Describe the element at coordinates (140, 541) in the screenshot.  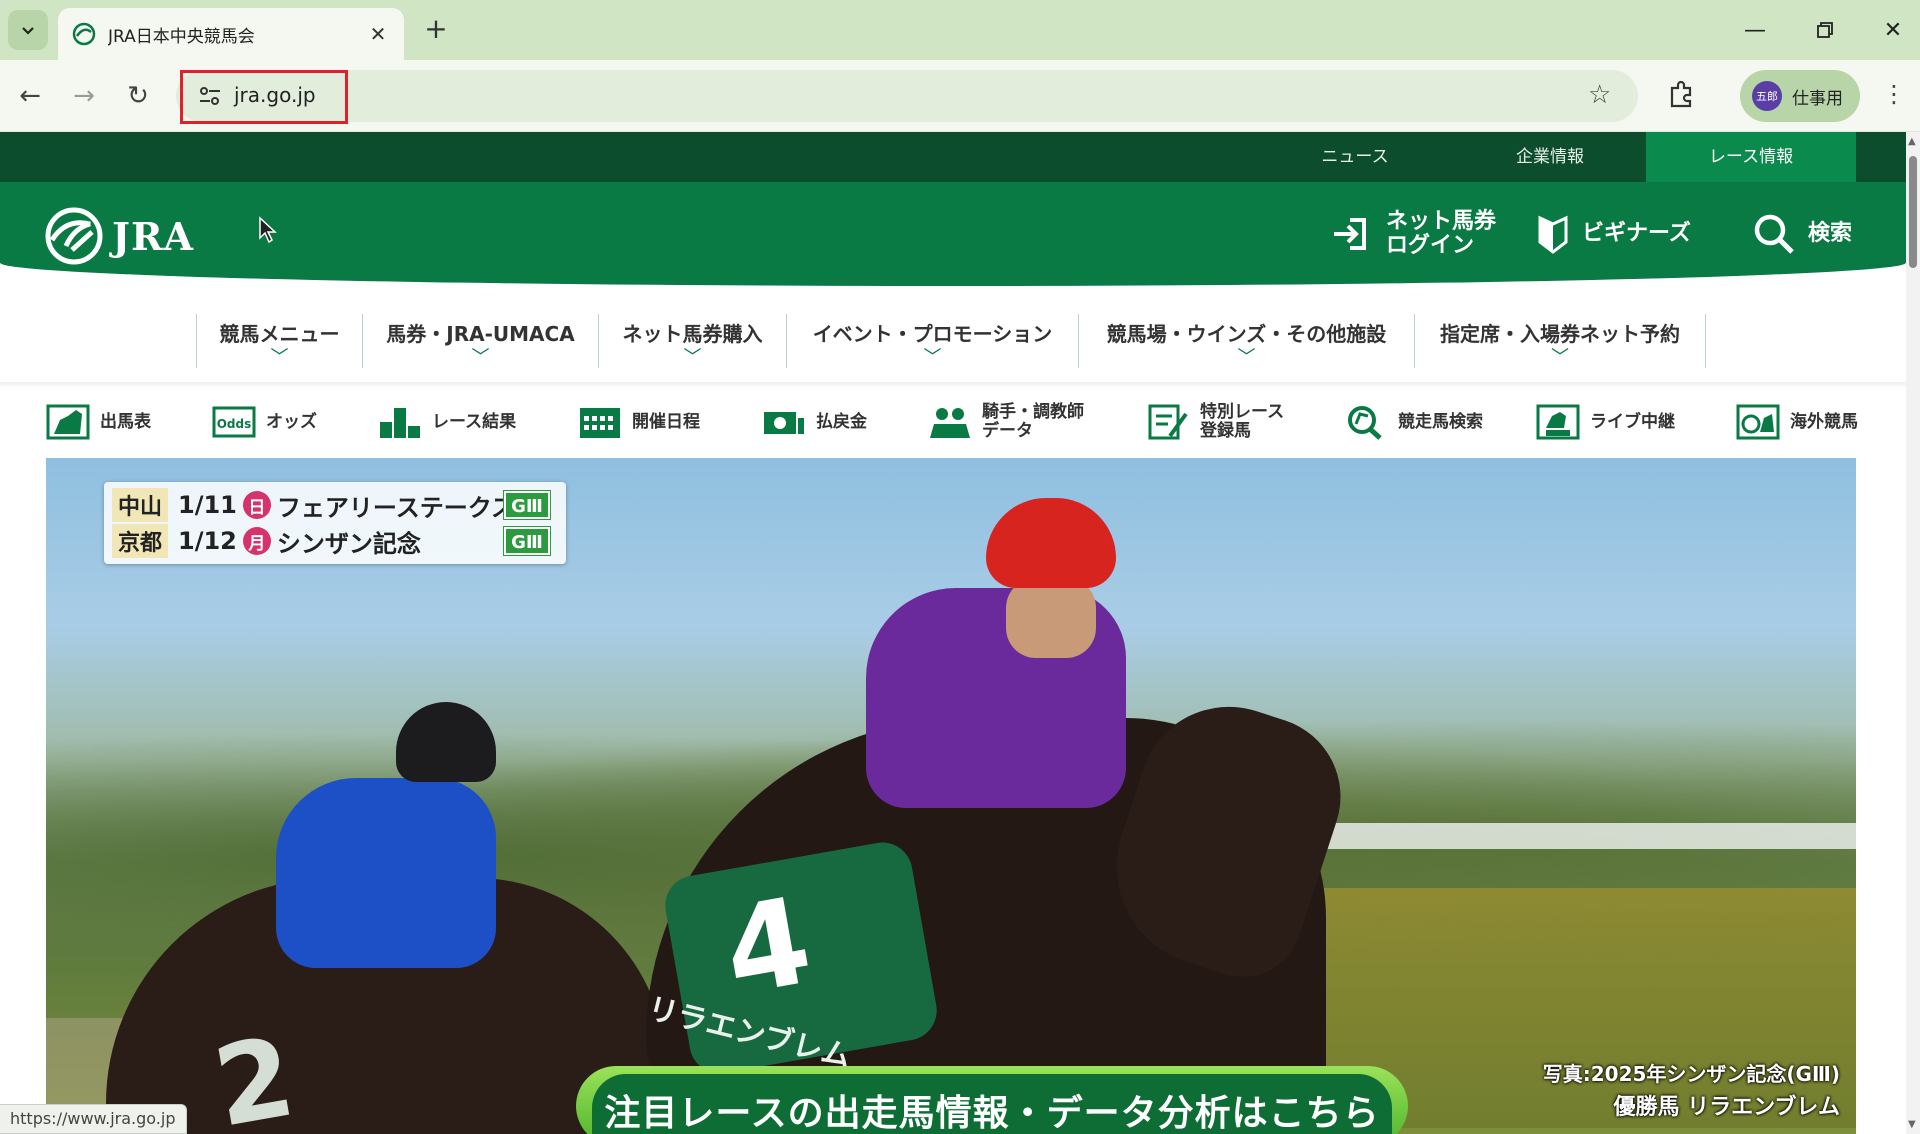
I see `race-venue: 京都` at that location.